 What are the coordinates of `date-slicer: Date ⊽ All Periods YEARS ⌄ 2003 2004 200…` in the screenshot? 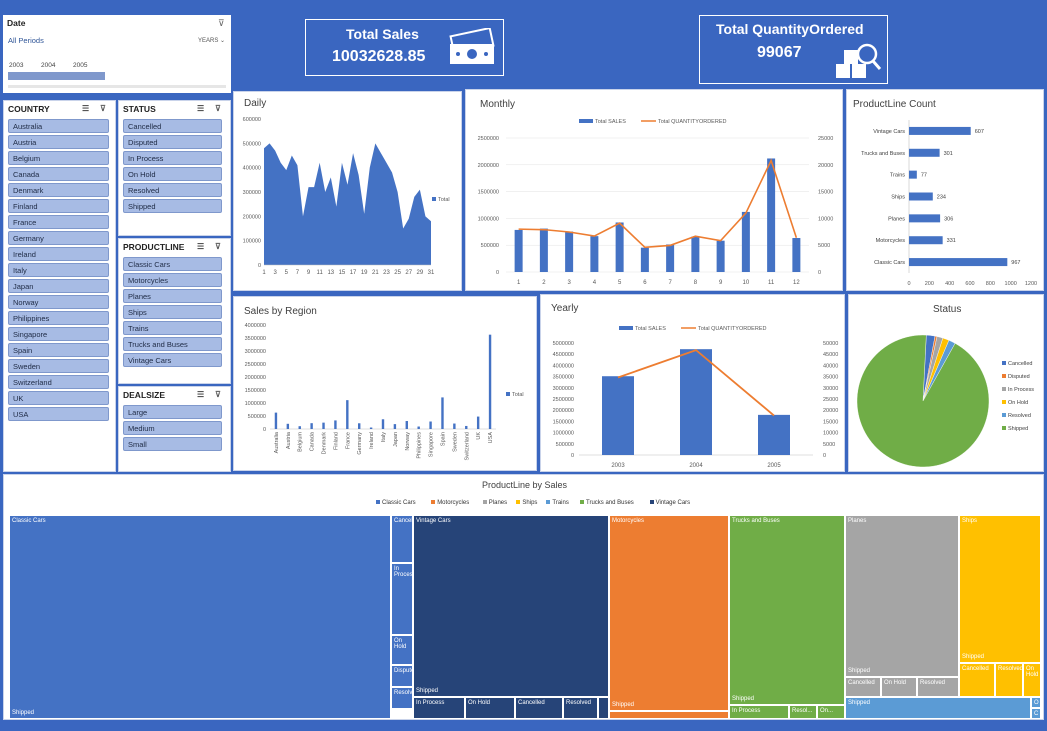 It's located at (117, 54).